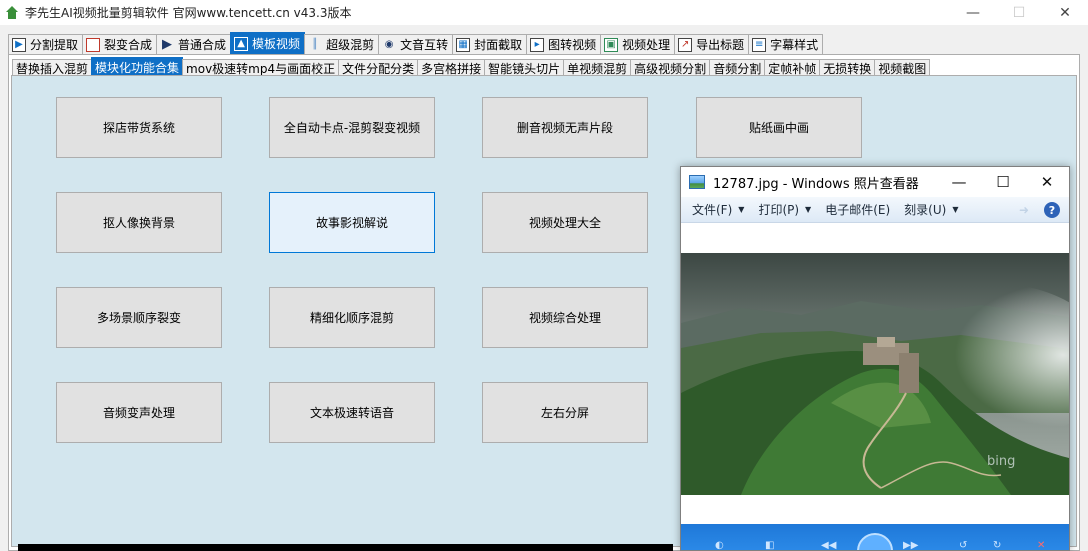 The width and height of the screenshot is (1088, 551). What do you see at coordinates (1001, 461) in the screenshot?
I see `bing-watermark: bing` at bounding box center [1001, 461].